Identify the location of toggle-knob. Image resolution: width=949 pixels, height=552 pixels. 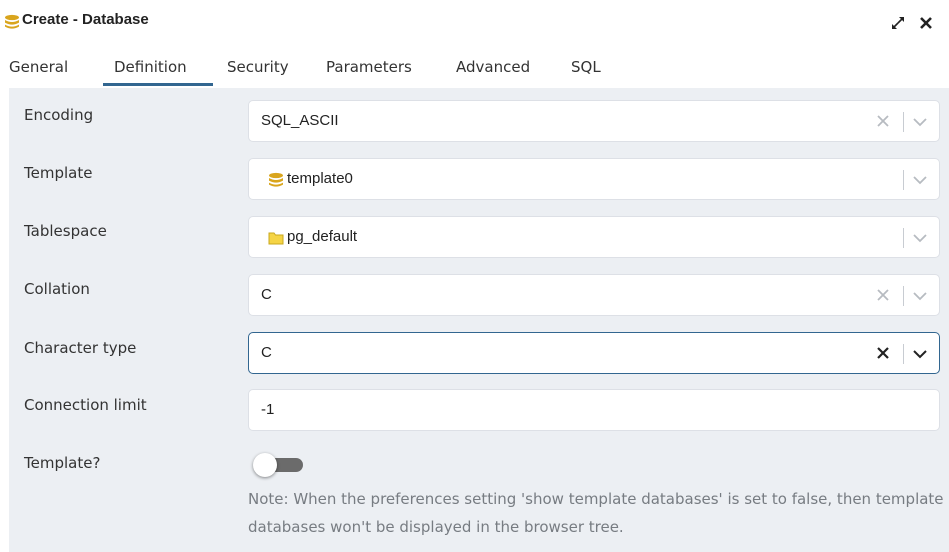
(265, 465).